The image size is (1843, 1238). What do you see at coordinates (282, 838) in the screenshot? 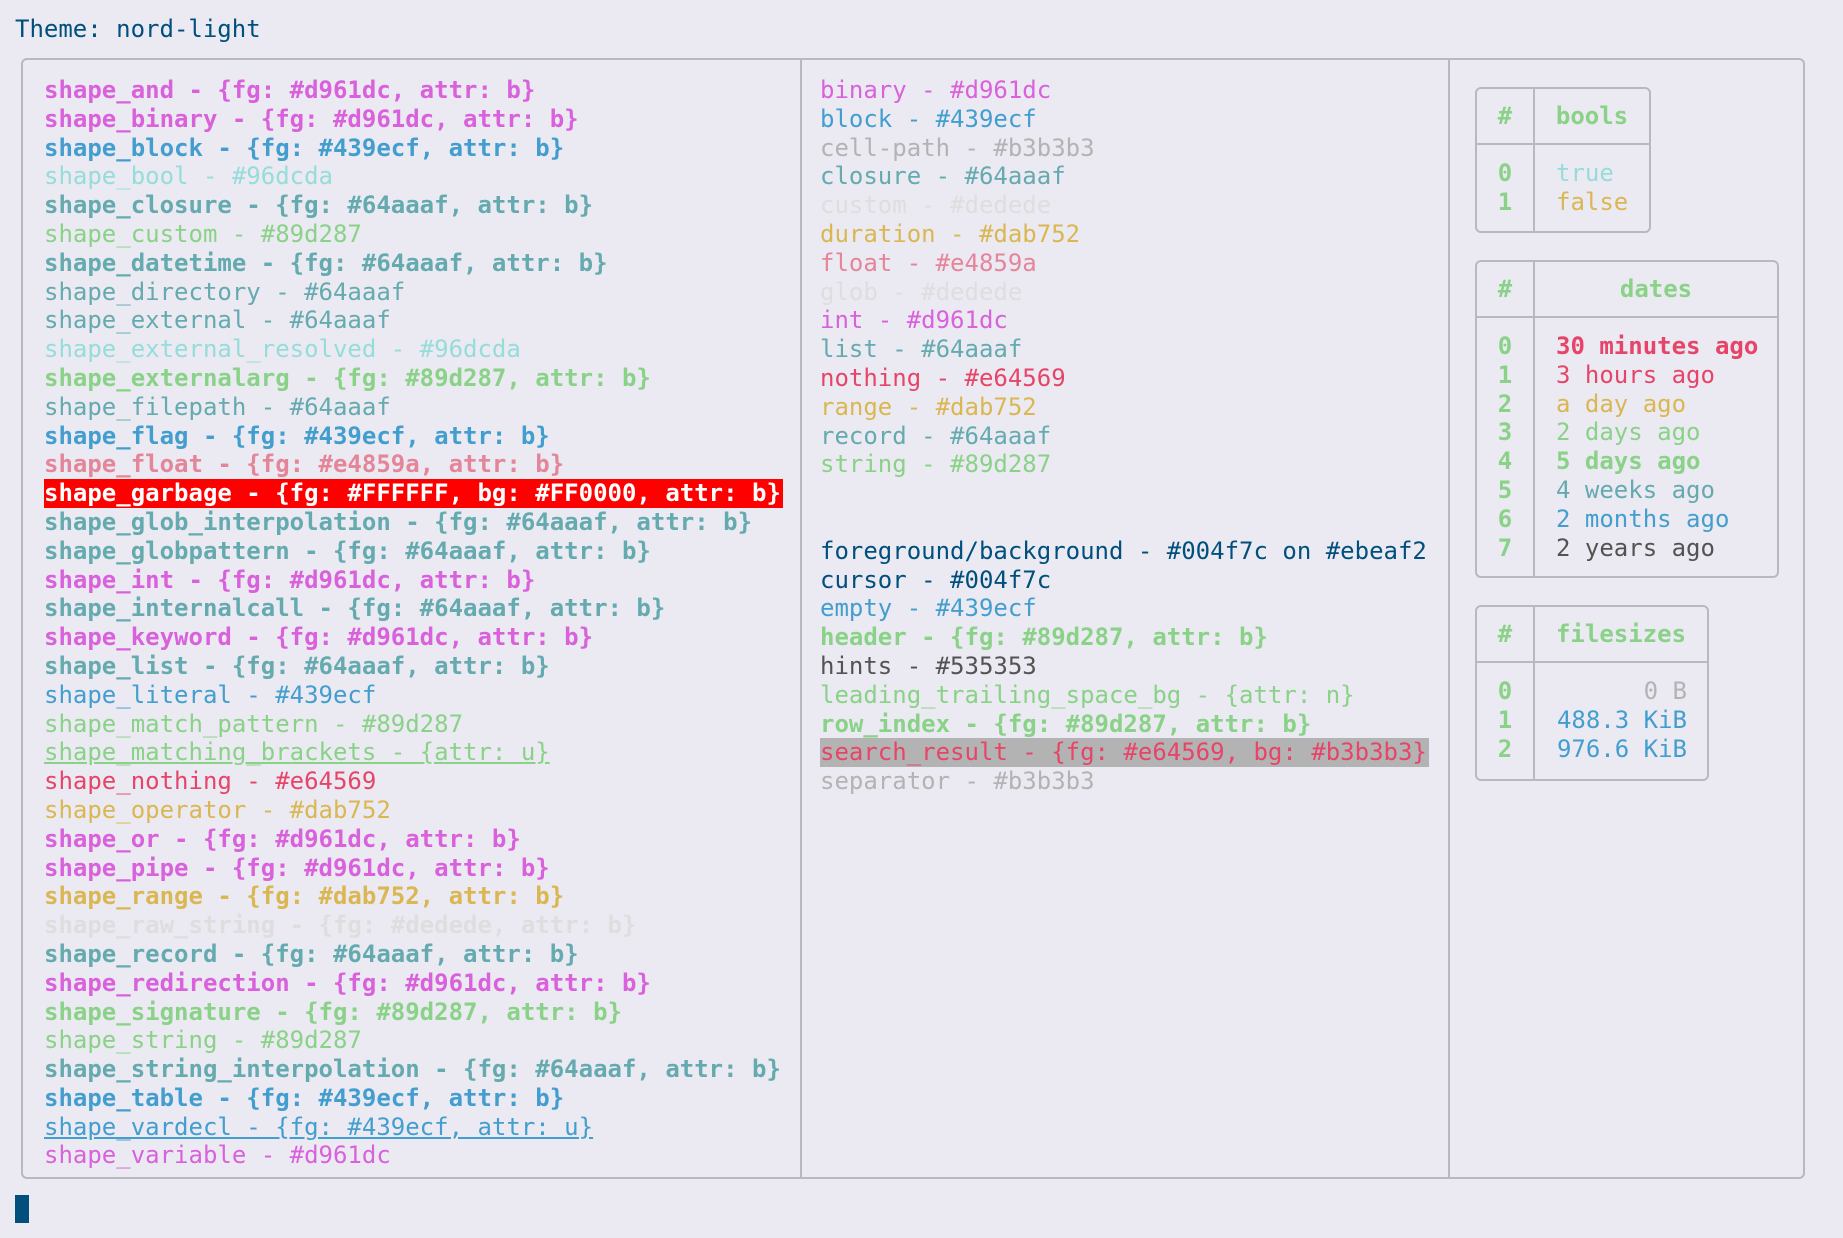
I see `style-entry-text: shape_or - {fg: #d961dc, attr: b}` at bounding box center [282, 838].